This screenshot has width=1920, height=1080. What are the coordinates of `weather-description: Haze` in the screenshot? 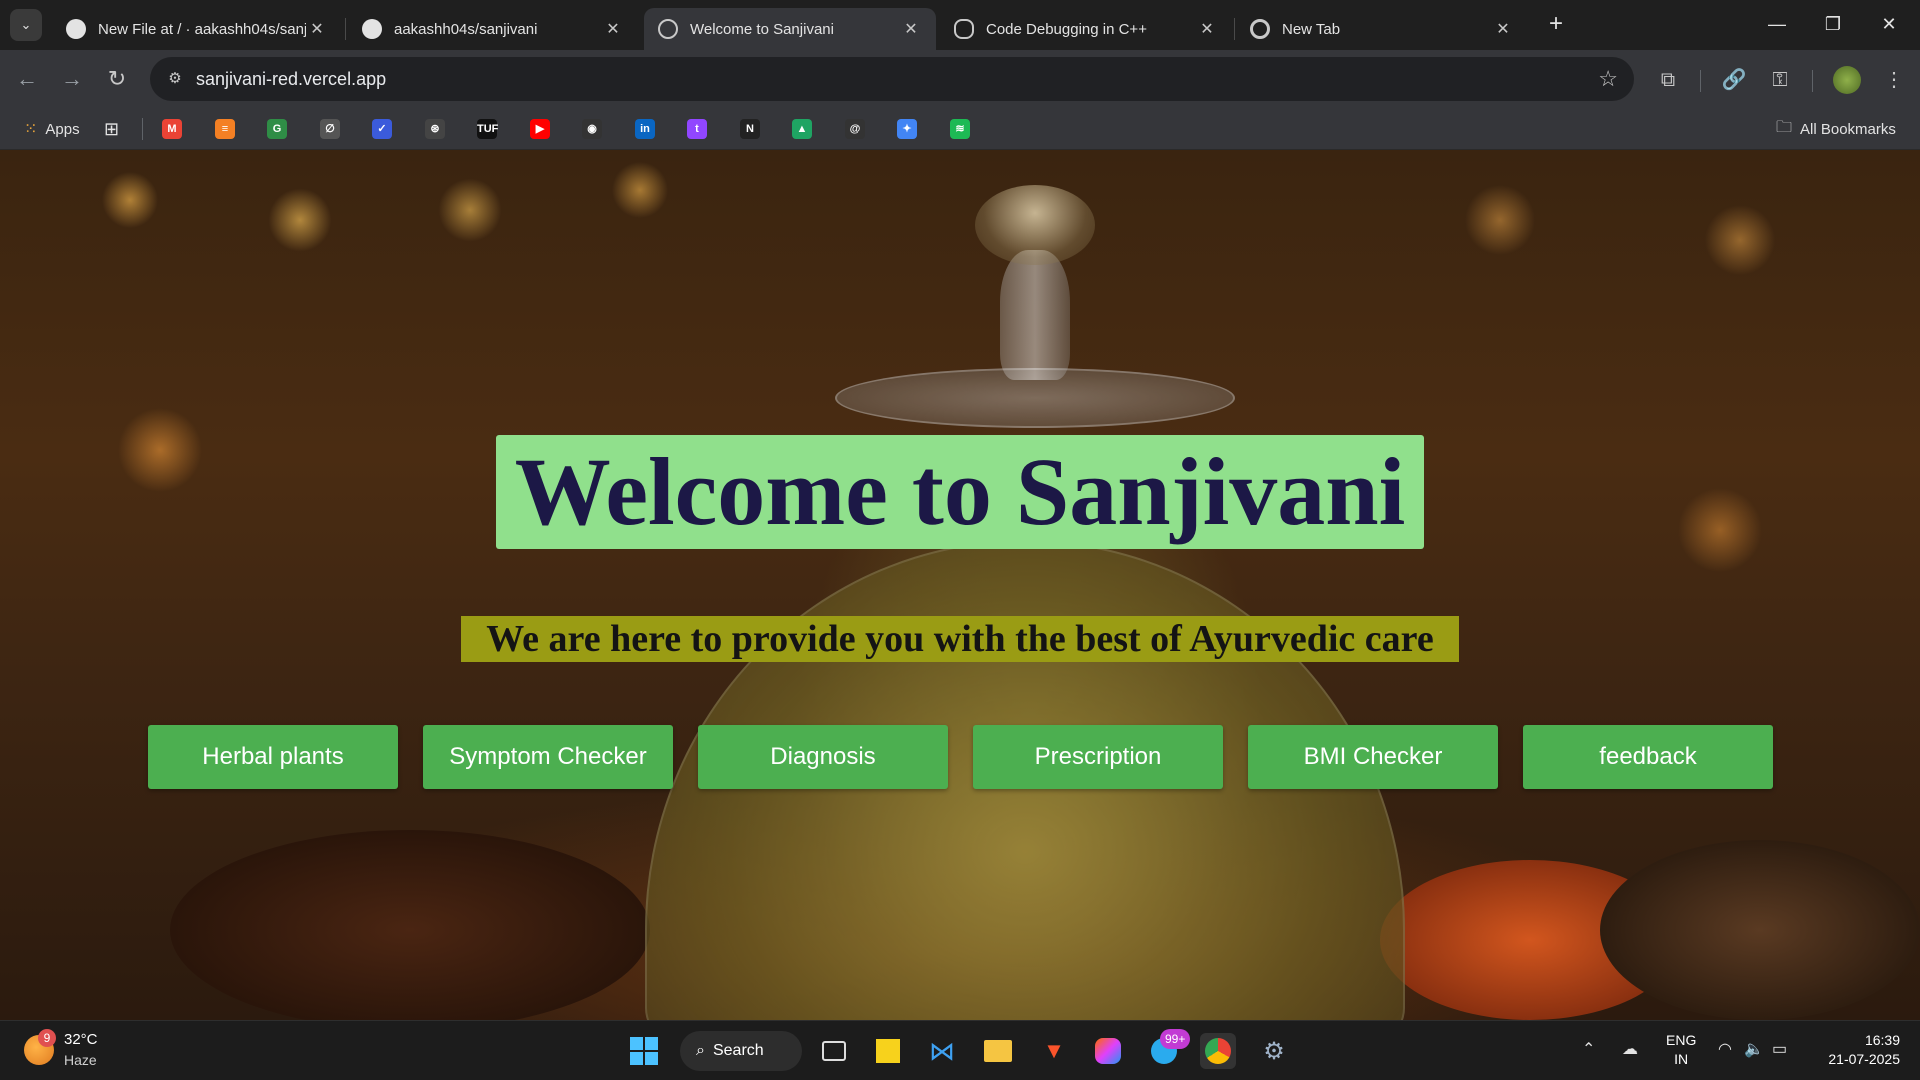 It's located at (80, 1060).